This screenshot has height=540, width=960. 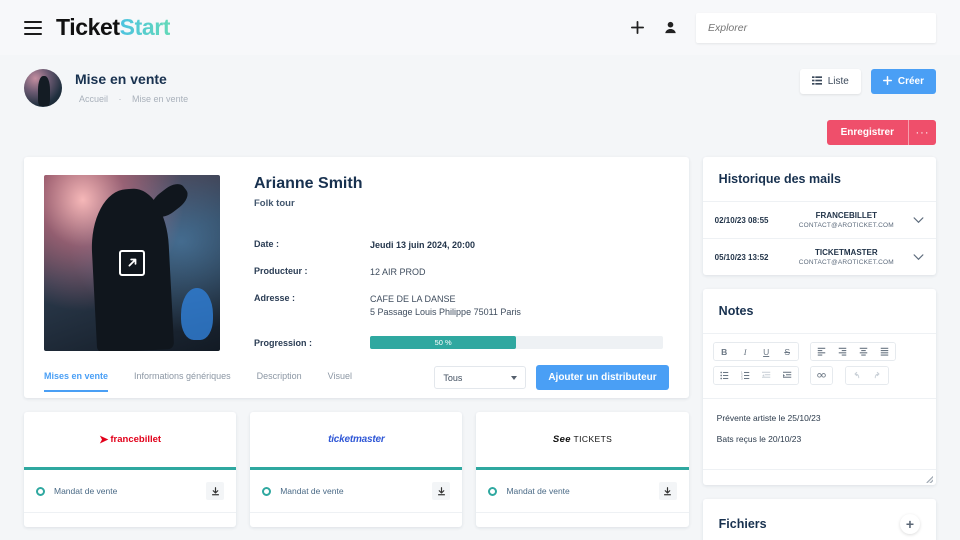 I want to click on top-bar: TicketStart, so click(x=480, y=27).